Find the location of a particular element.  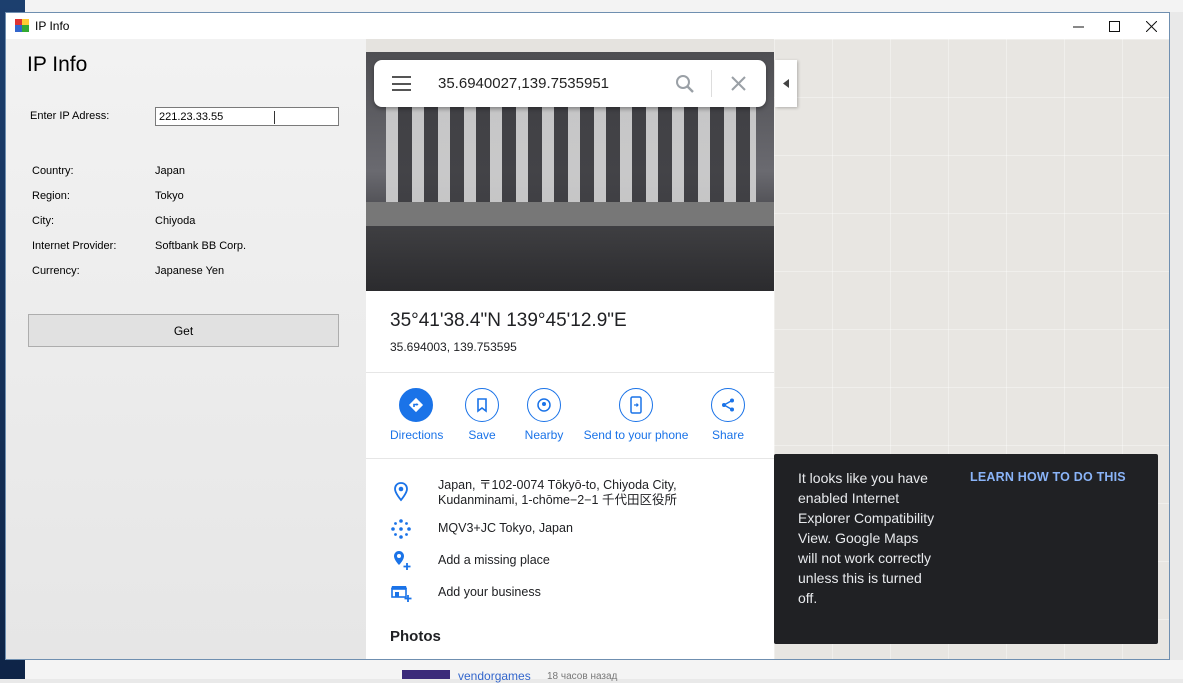

add-business-link: Add your business is located at coordinates (489, 592).